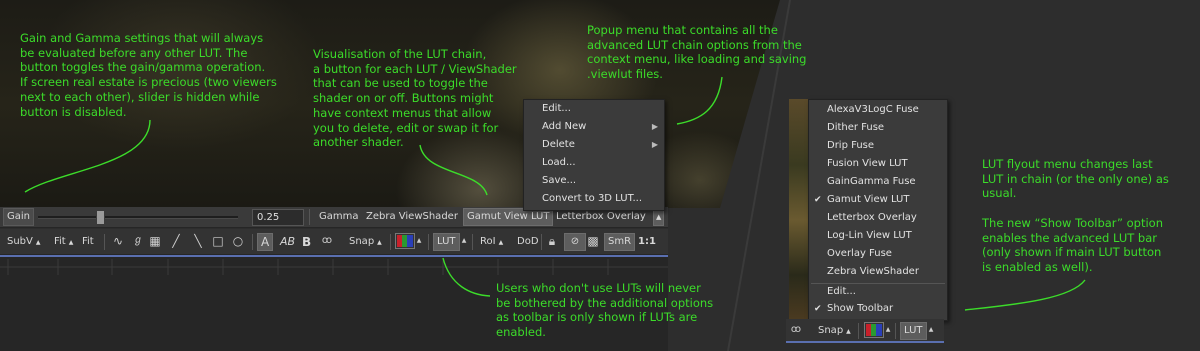 This screenshot has width=1200, height=351. I want to click on subv-dropdown-icon: ▲, so click(38, 242).